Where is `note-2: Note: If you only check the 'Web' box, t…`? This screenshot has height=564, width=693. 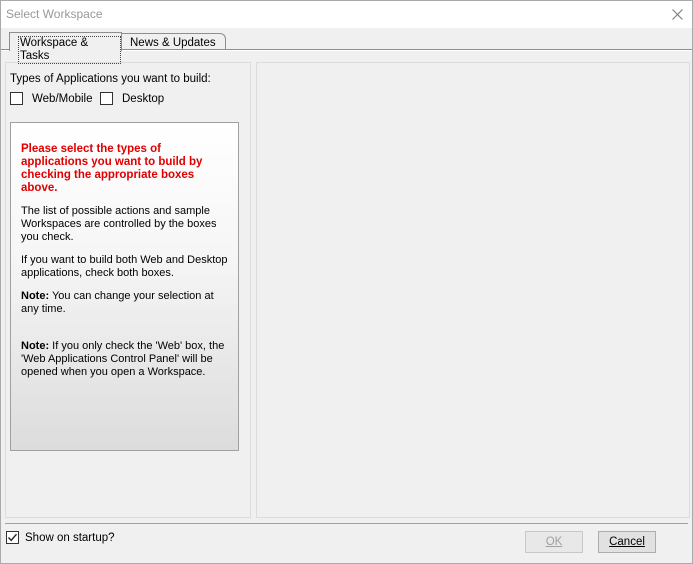
note-2: Note: If you only check the 'Web' box, t… is located at coordinates (125, 359).